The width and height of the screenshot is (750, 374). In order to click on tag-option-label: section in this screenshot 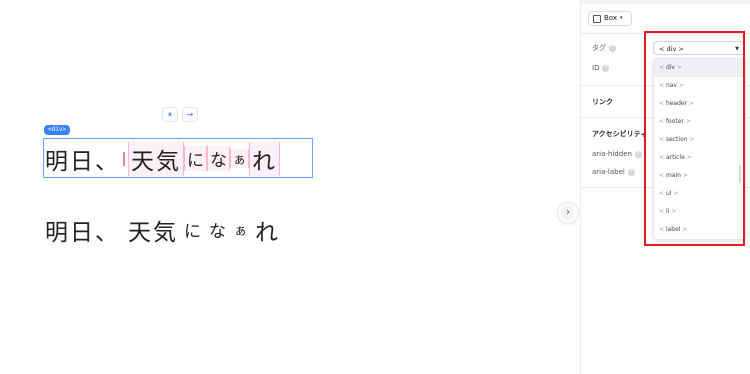, I will do `click(676, 139)`.